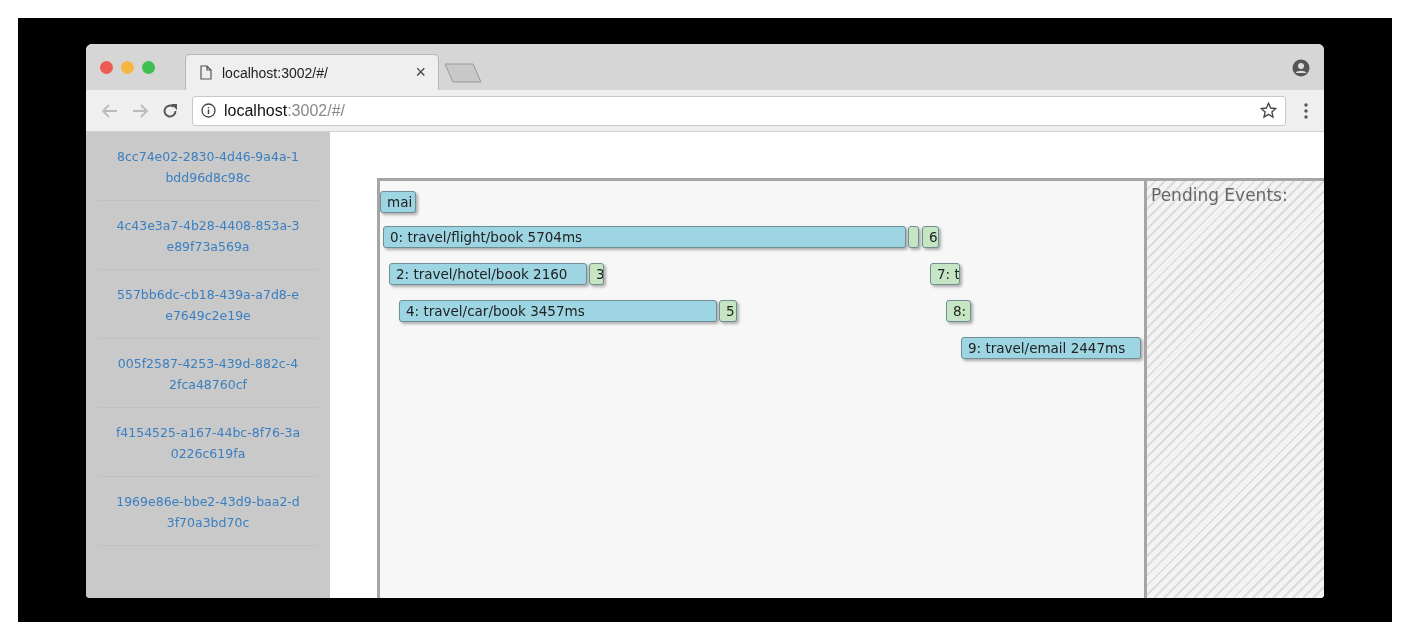  Describe the element at coordinates (127, 67) in the screenshot. I see `minimize-window-button` at that location.